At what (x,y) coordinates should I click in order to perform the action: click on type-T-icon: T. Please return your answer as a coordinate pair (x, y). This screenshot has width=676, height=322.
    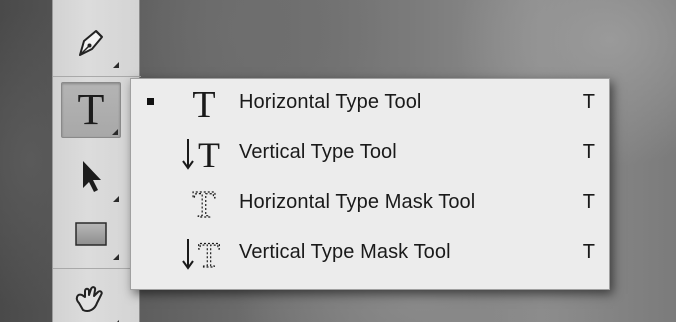
    Looking at the image, I should click on (91, 109).